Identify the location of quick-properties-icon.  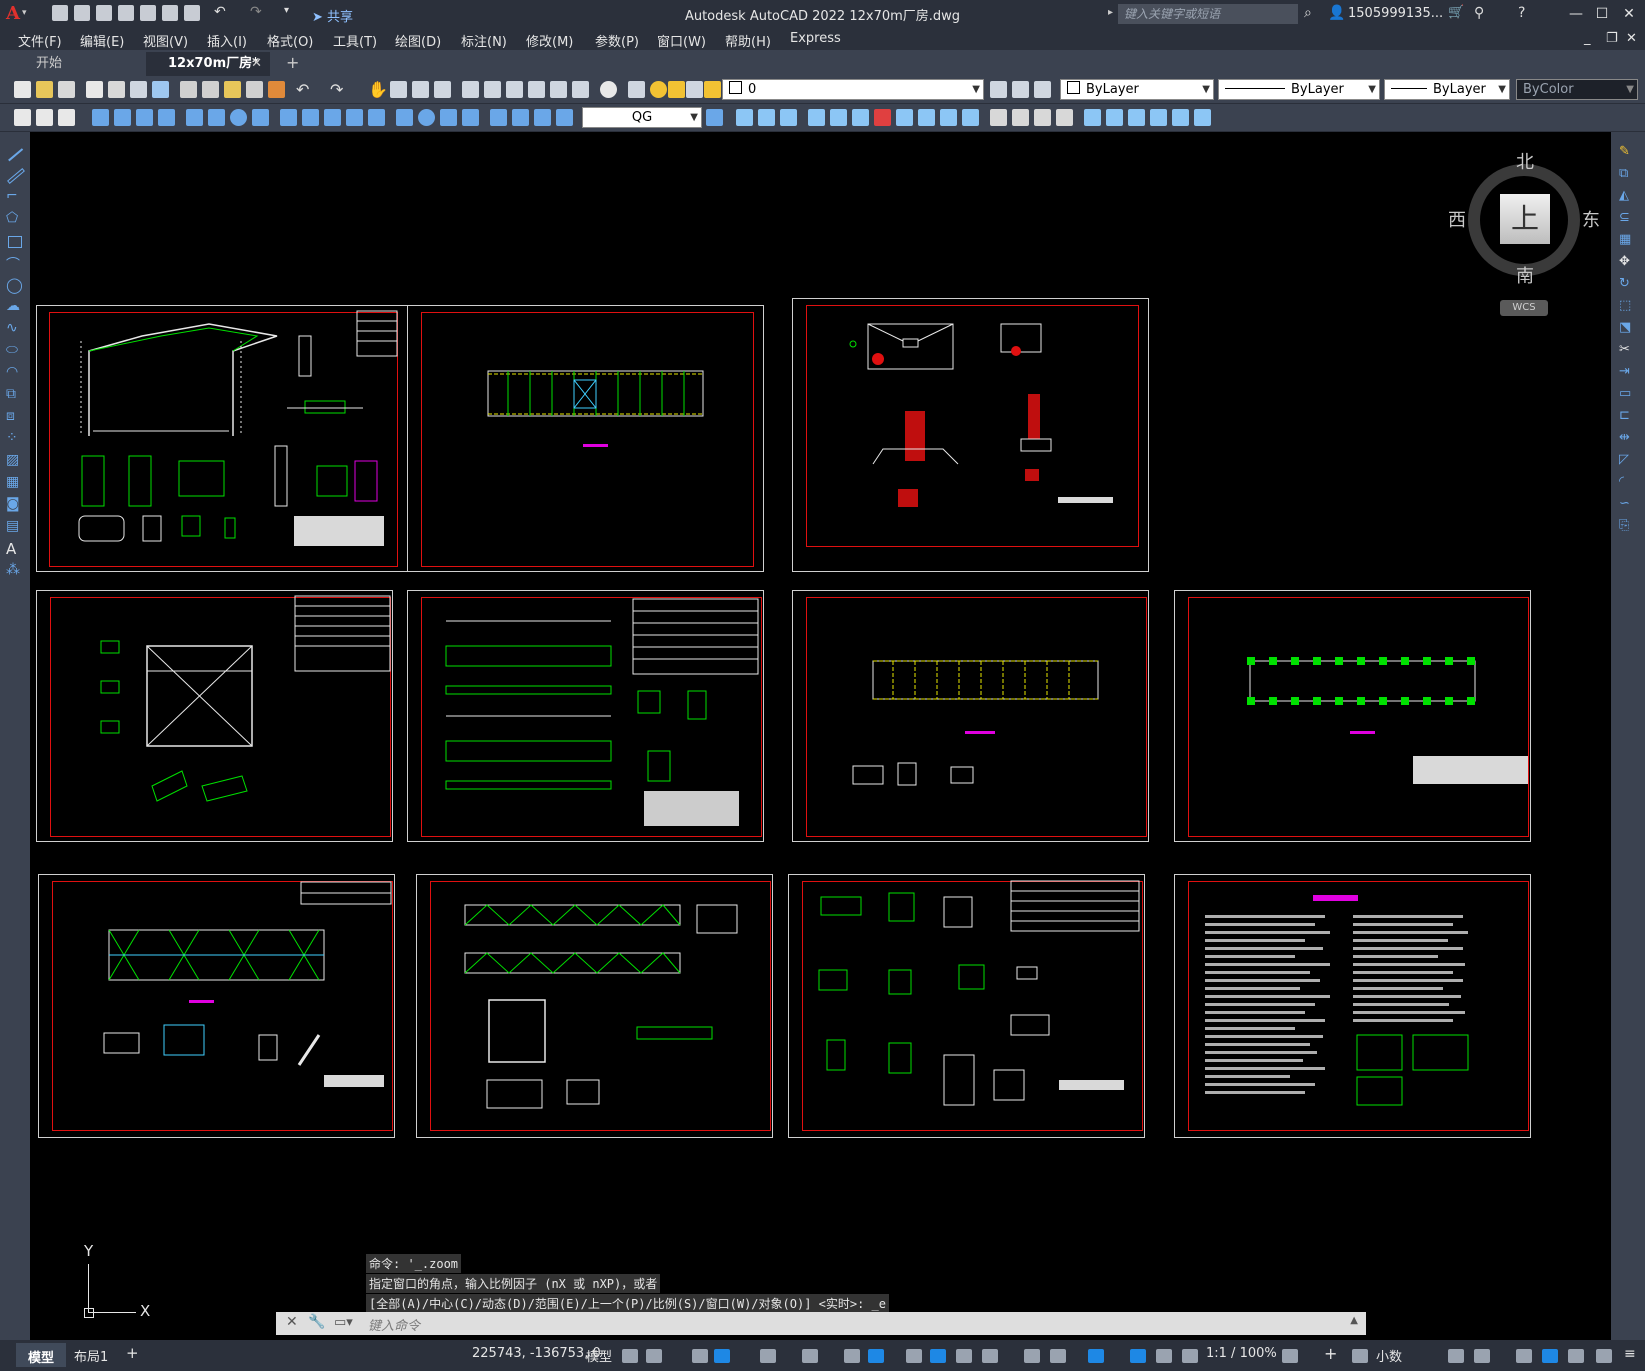
(1456, 1356).